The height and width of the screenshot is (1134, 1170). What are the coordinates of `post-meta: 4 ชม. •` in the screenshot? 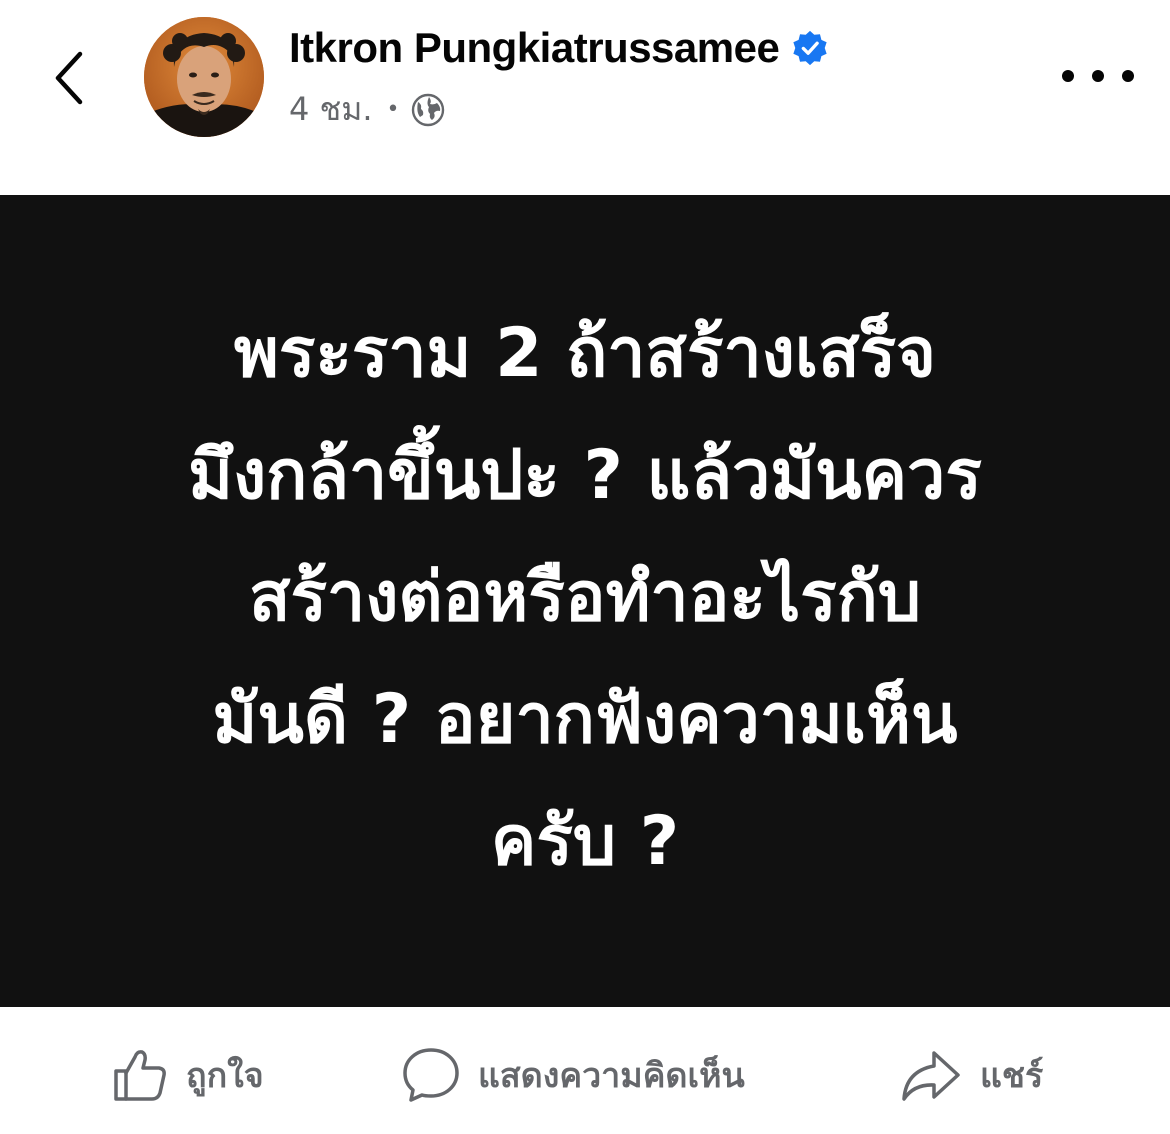 It's located at (367, 109).